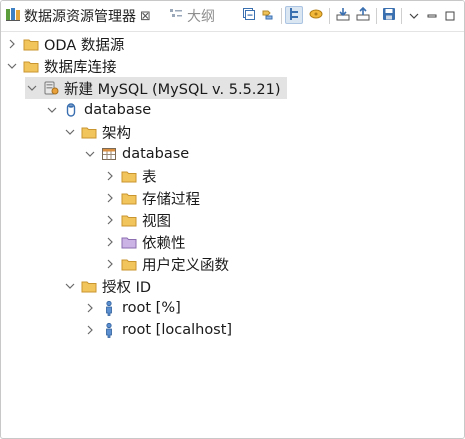 This screenshot has width=465, height=439. I want to click on tree-item-dependencies: 依赖性, so click(144, 242).